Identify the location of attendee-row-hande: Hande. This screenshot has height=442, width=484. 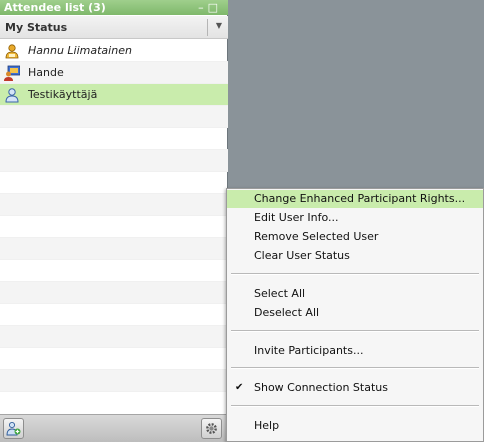
(114, 73).